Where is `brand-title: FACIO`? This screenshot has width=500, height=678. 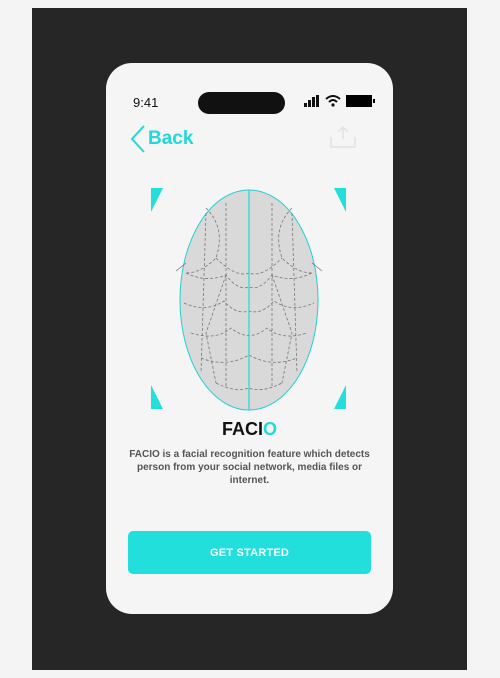
brand-title: FACIO is located at coordinates (249, 429).